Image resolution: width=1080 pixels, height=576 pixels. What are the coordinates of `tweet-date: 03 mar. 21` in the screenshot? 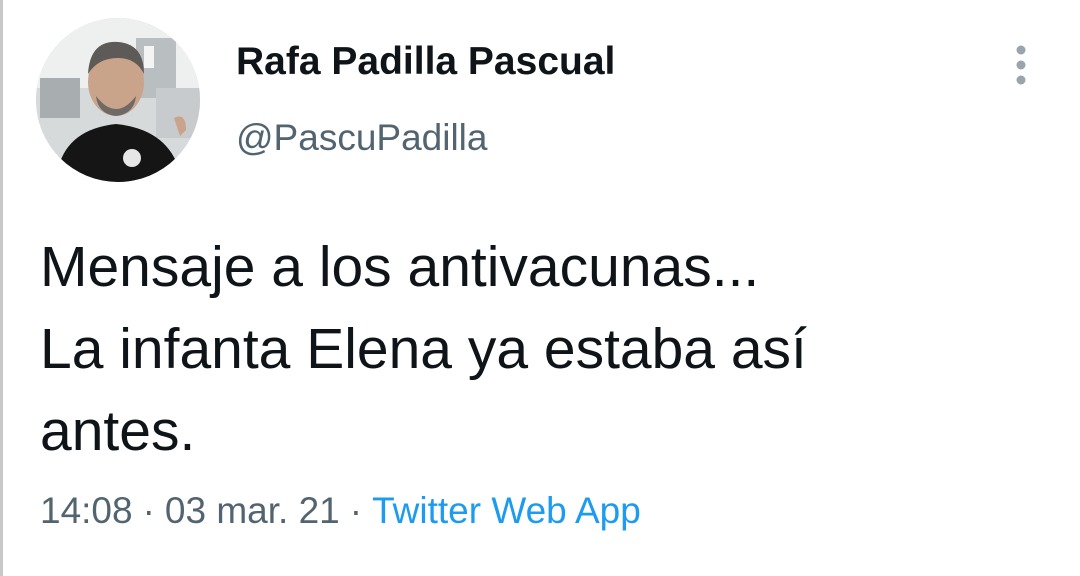 It's located at (252, 510).